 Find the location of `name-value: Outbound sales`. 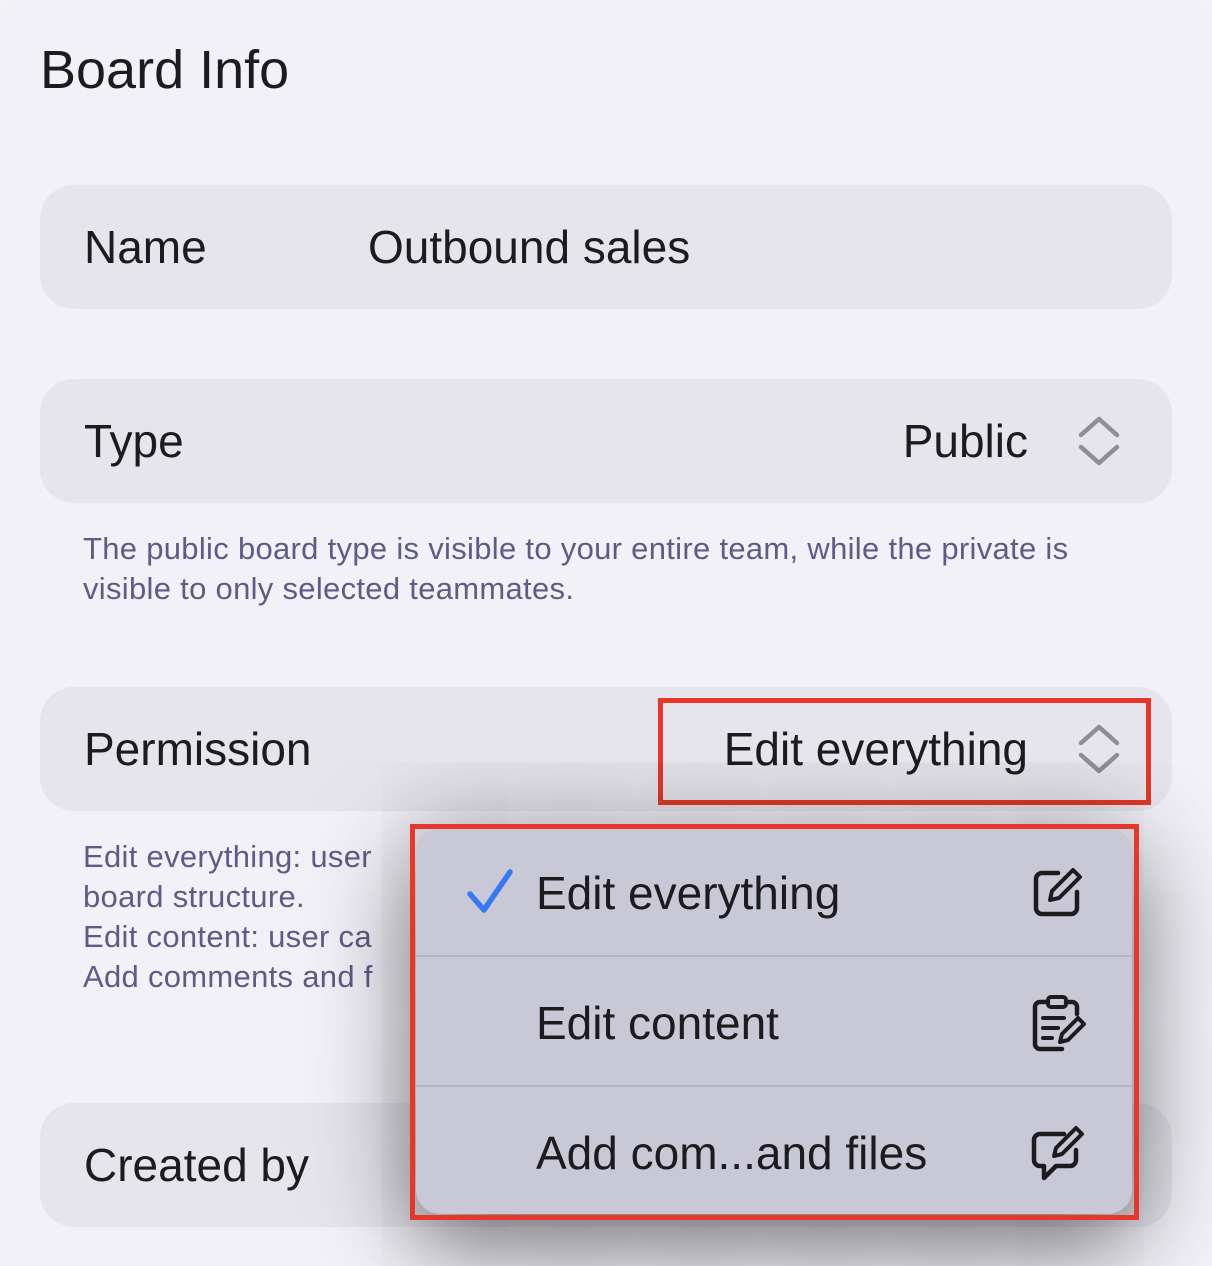

name-value: Outbound sales is located at coordinates (529, 247).